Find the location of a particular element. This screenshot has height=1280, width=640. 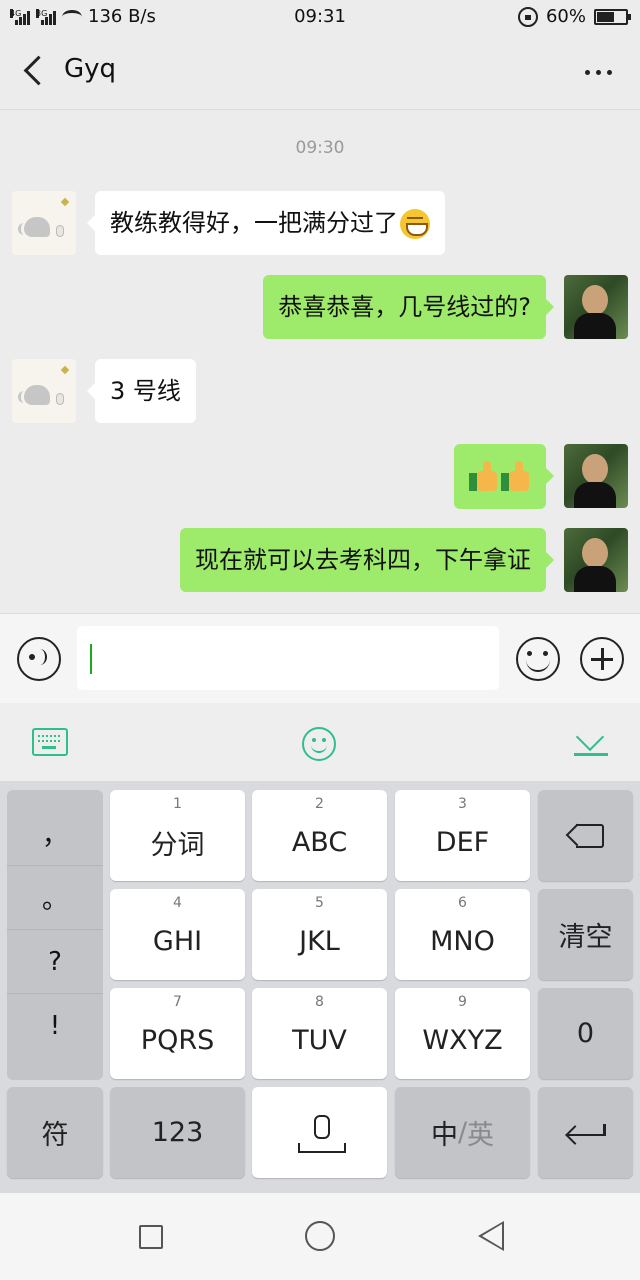

rotation-lock-icon is located at coordinates (527, 16).